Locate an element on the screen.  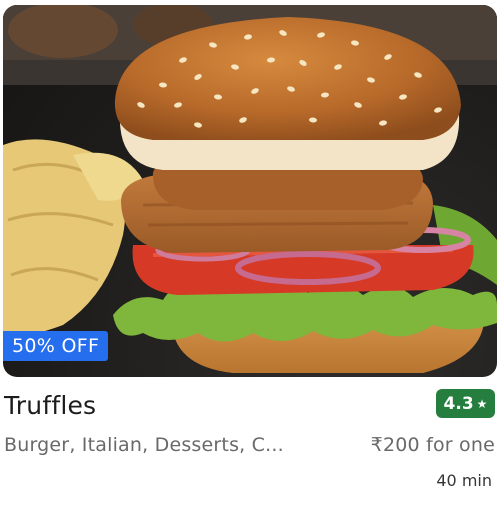
price-for-one: ₹200 for one is located at coordinates (432, 445).